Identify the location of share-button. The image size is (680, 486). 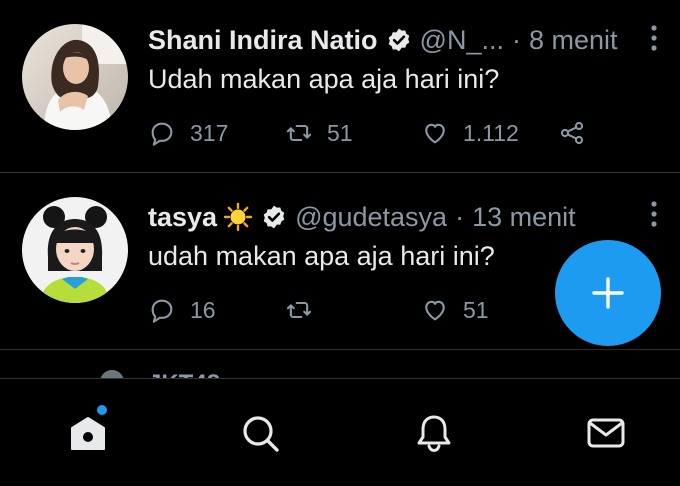
(572, 133).